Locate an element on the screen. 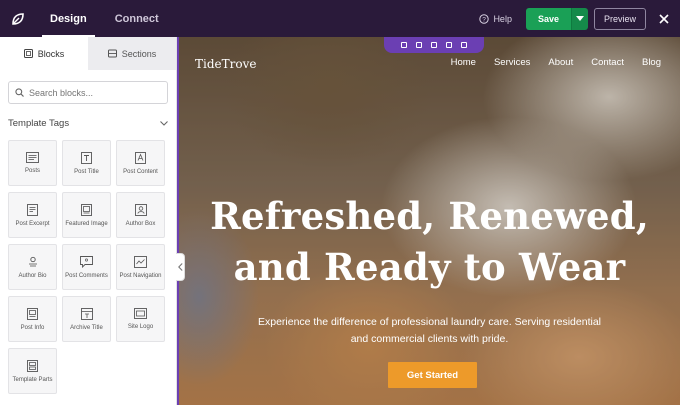 The image size is (680, 405). block-archive-title: Archive Title is located at coordinates (86, 319).